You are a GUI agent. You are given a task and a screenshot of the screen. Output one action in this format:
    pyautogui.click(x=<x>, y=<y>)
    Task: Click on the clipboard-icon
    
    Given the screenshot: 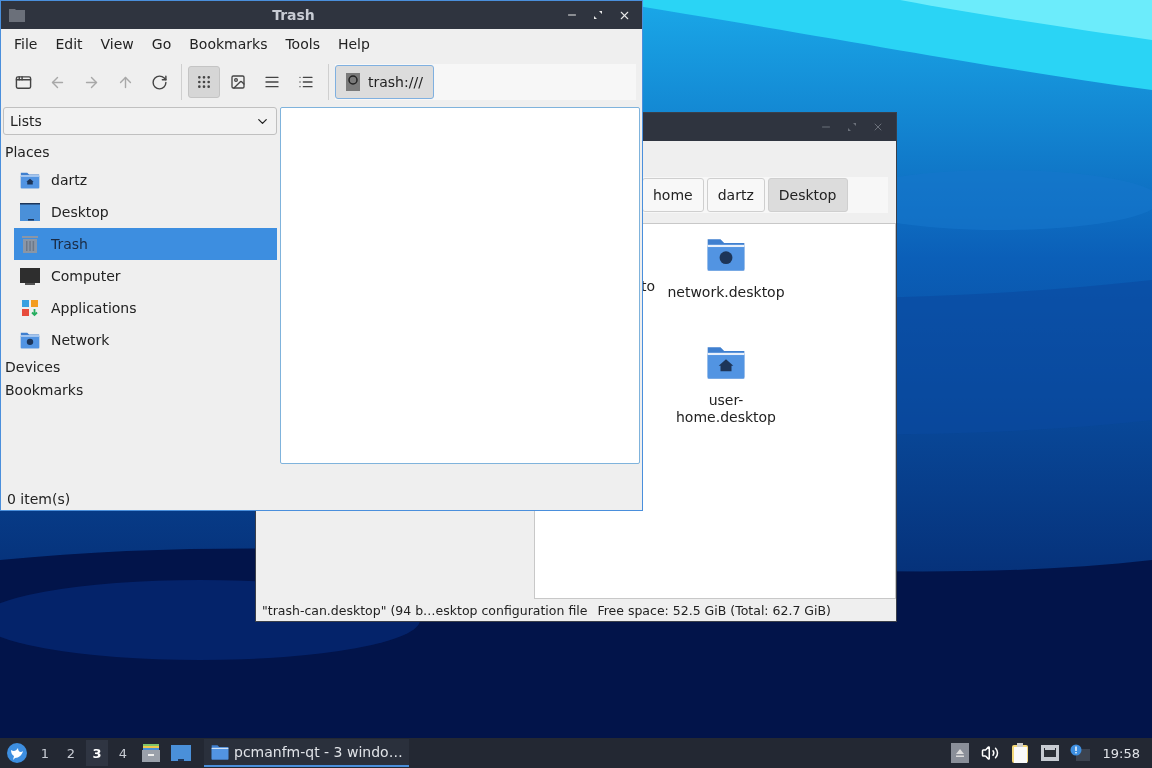 What is the action you would take?
    pyautogui.click(x=1019, y=753)
    